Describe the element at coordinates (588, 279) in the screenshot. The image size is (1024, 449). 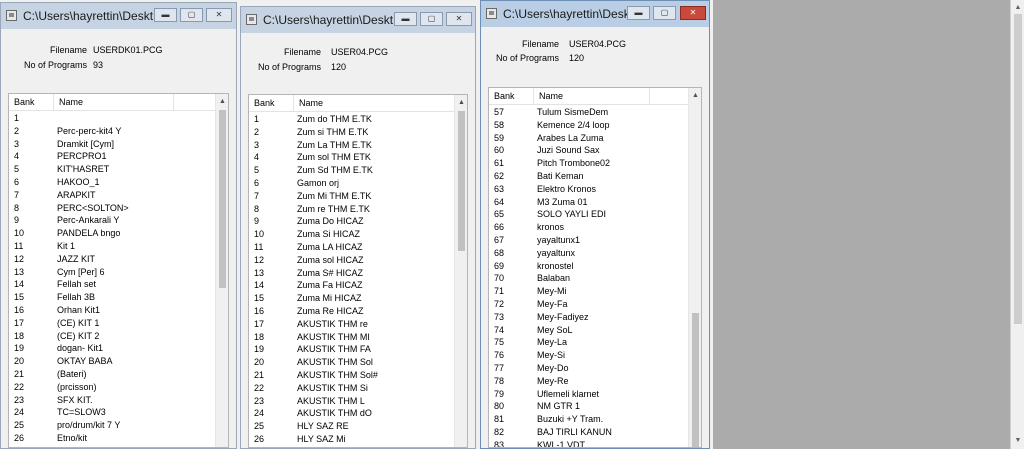
I see `list-item: 70 Balaban` at that location.